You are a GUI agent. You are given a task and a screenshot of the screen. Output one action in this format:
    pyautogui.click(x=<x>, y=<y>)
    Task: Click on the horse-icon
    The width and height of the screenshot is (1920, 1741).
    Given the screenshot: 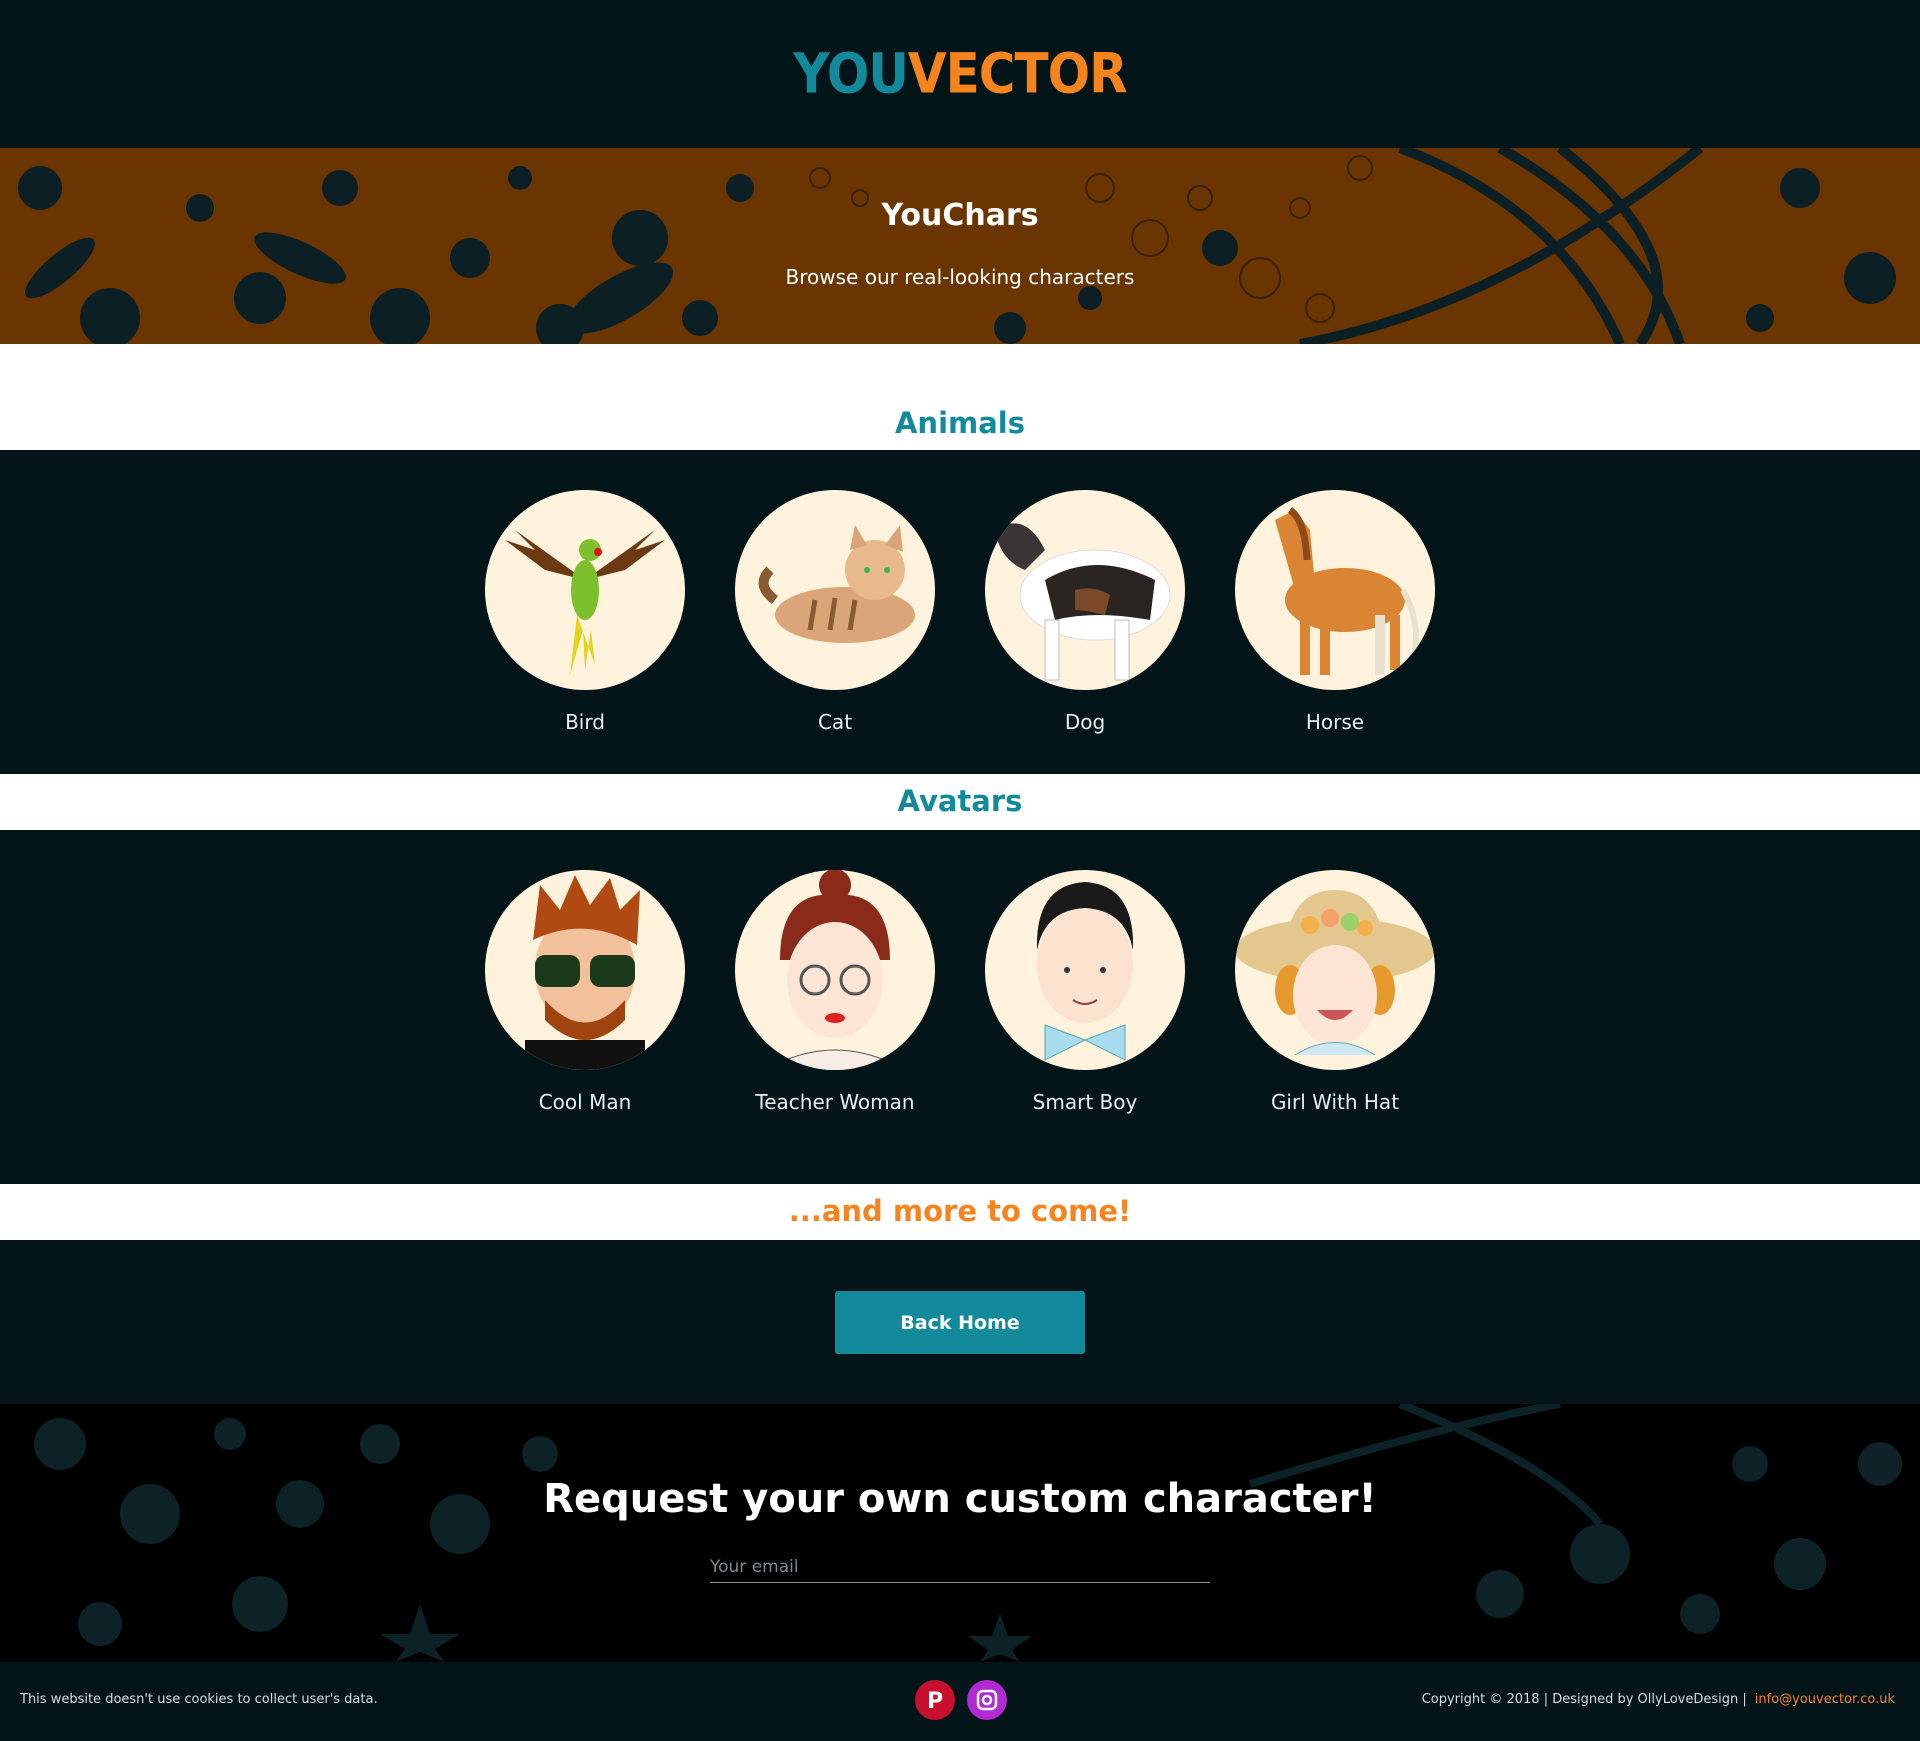 What is the action you would take?
    pyautogui.click(x=1335, y=590)
    